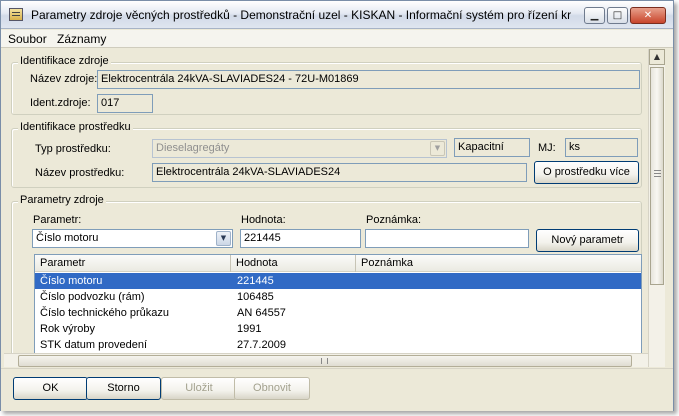 This screenshot has width=679, height=416. I want to click on poznamka-input, so click(447, 238).